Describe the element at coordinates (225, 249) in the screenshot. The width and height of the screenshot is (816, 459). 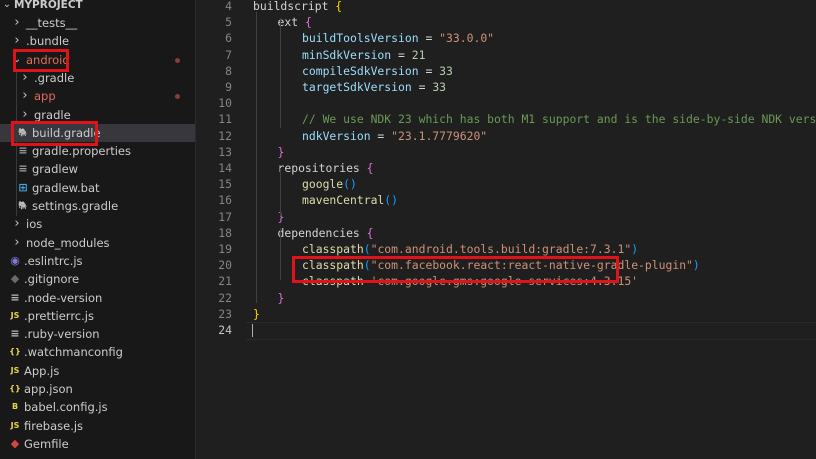
I see `line-number: 19` at that location.